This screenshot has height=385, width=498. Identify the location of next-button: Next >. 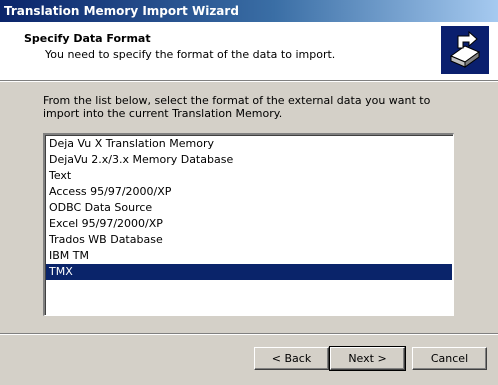
(367, 358).